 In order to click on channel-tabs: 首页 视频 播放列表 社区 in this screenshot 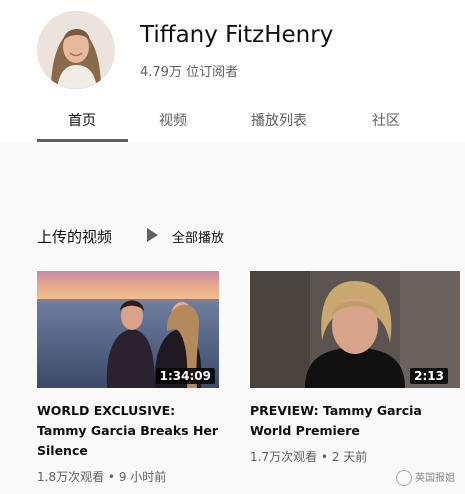, I will do `click(232, 120)`.